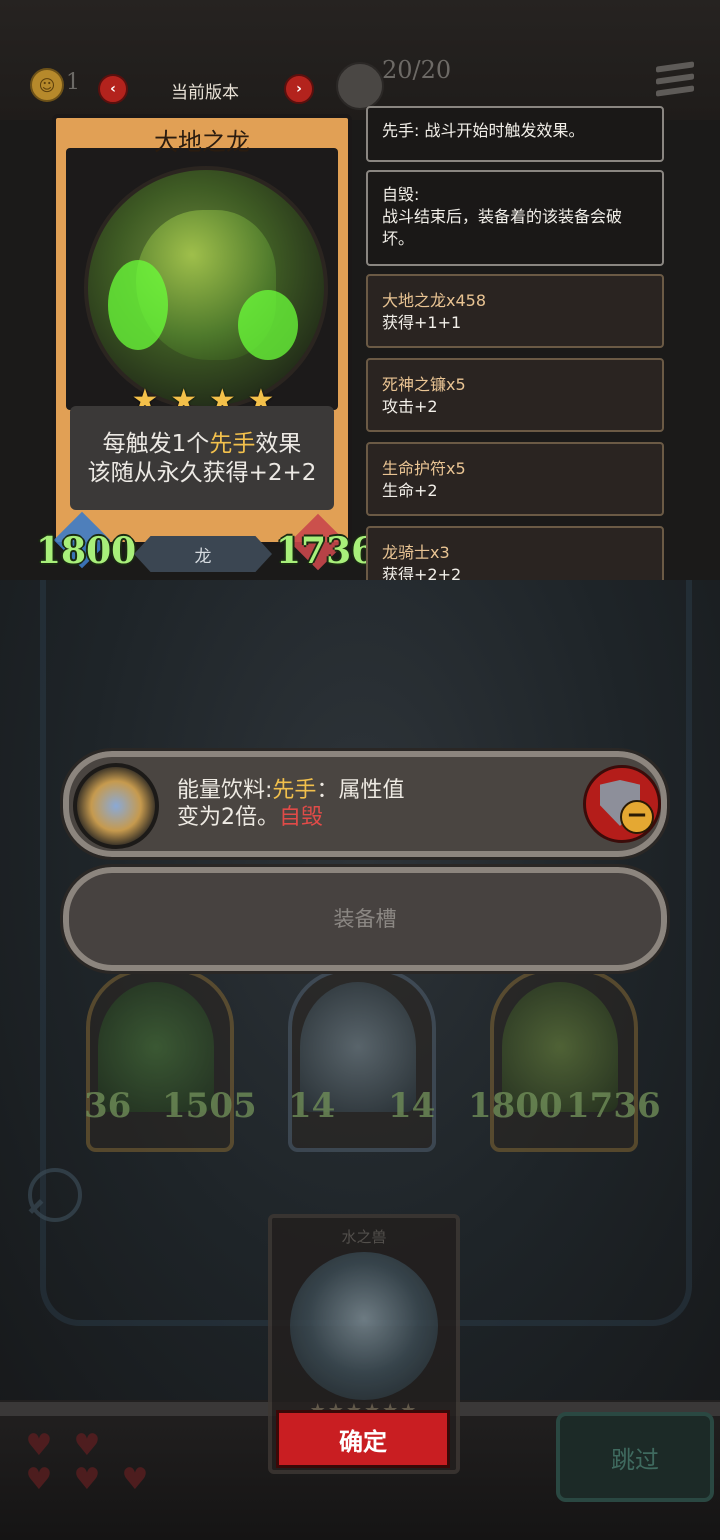 The height and width of the screenshot is (1540, 720). I want to click on equipment-text: 变为2倍。, so click(228, 817).